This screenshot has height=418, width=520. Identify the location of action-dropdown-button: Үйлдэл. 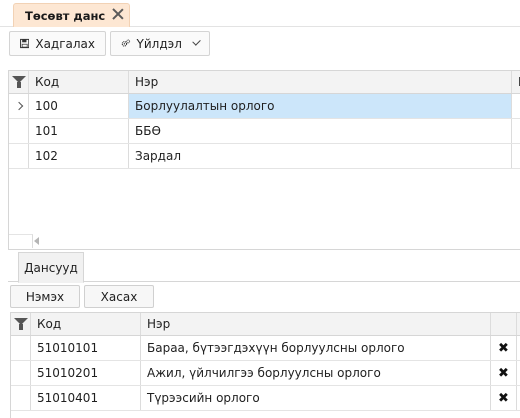
(160, 43).